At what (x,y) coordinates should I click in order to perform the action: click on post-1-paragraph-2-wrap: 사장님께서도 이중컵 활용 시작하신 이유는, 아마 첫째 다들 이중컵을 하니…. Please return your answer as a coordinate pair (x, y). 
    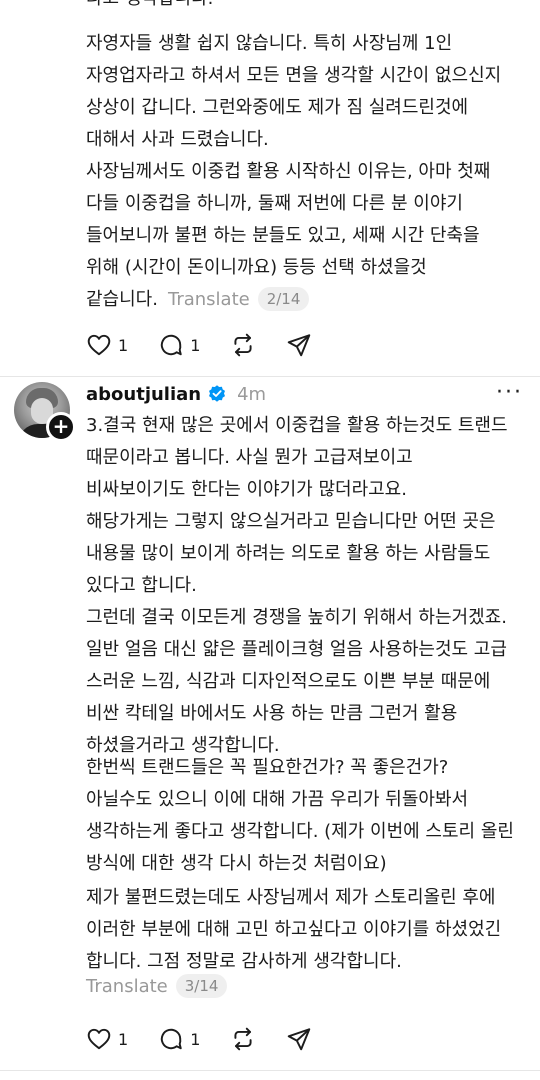
    Looking at the image, I should click on (301, 236).